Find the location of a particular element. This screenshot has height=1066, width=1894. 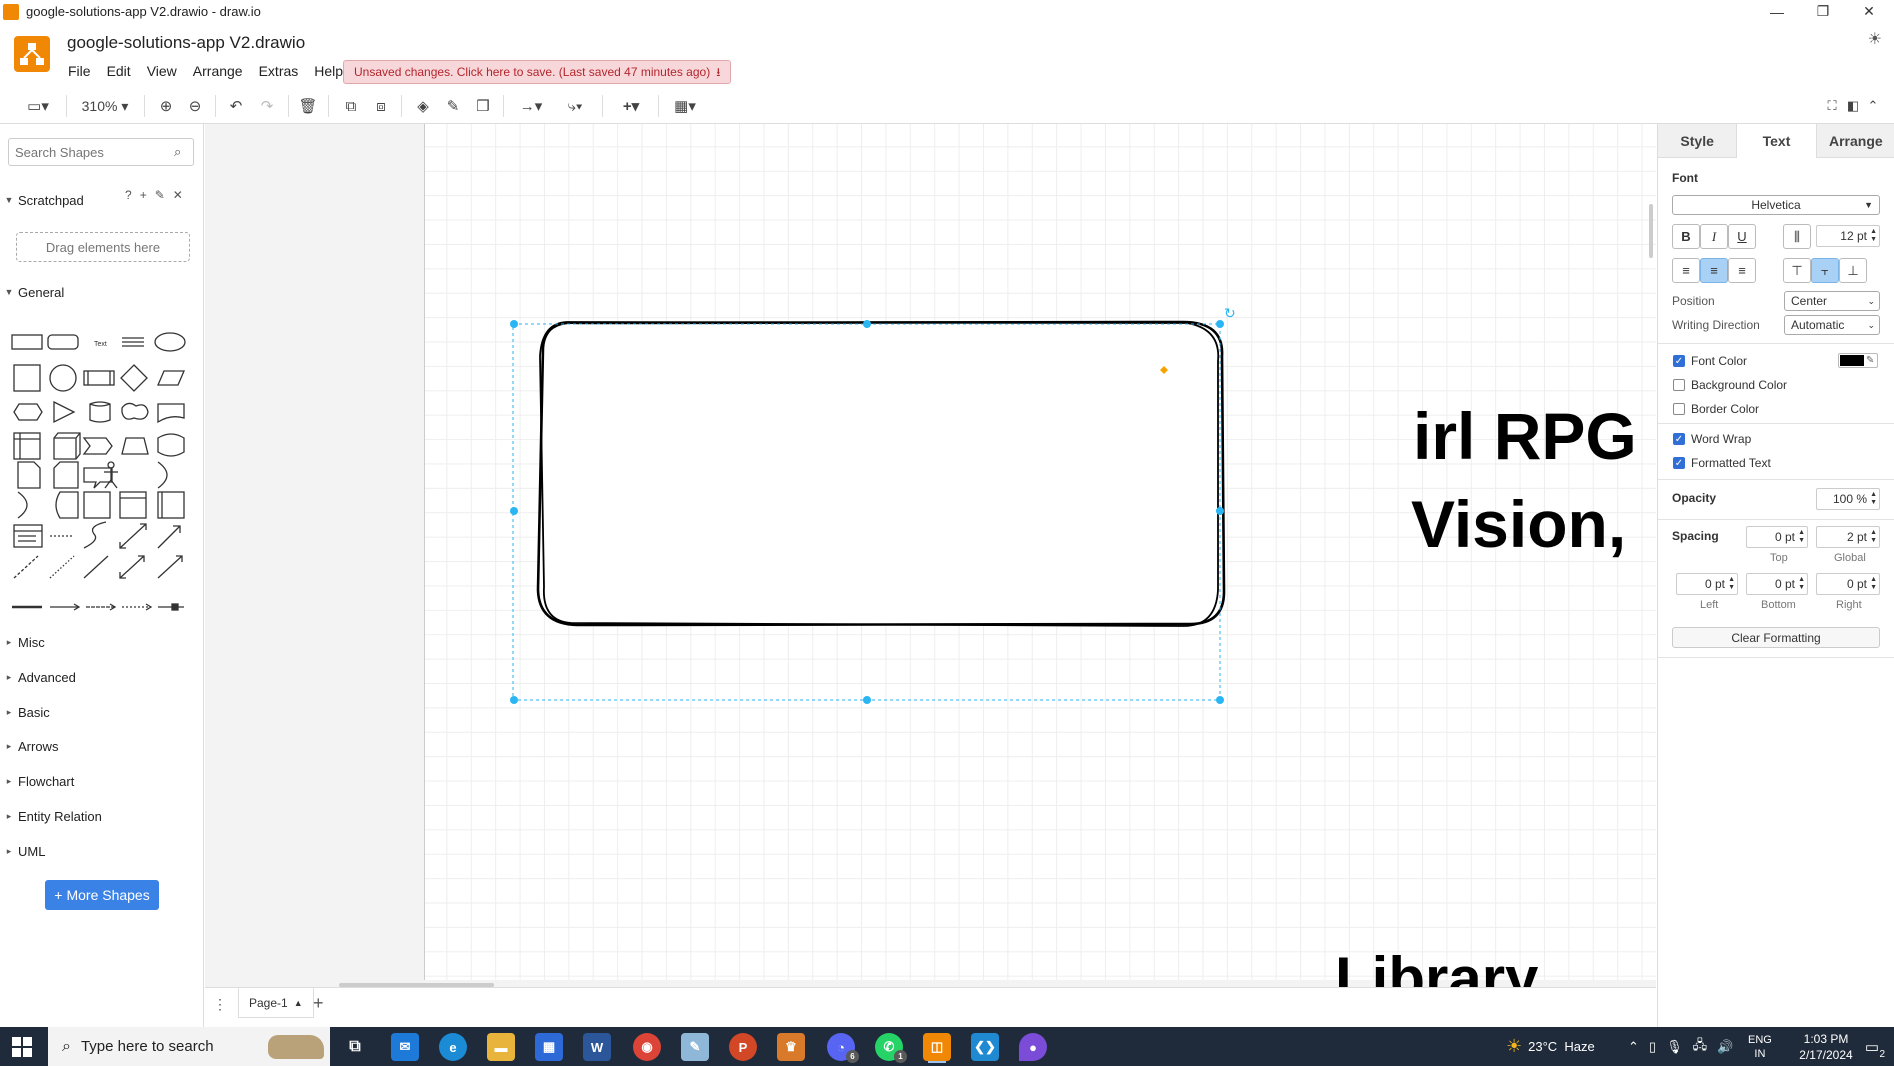

chevron-up-icon: ▲ is located at coordinates (298, 1003).